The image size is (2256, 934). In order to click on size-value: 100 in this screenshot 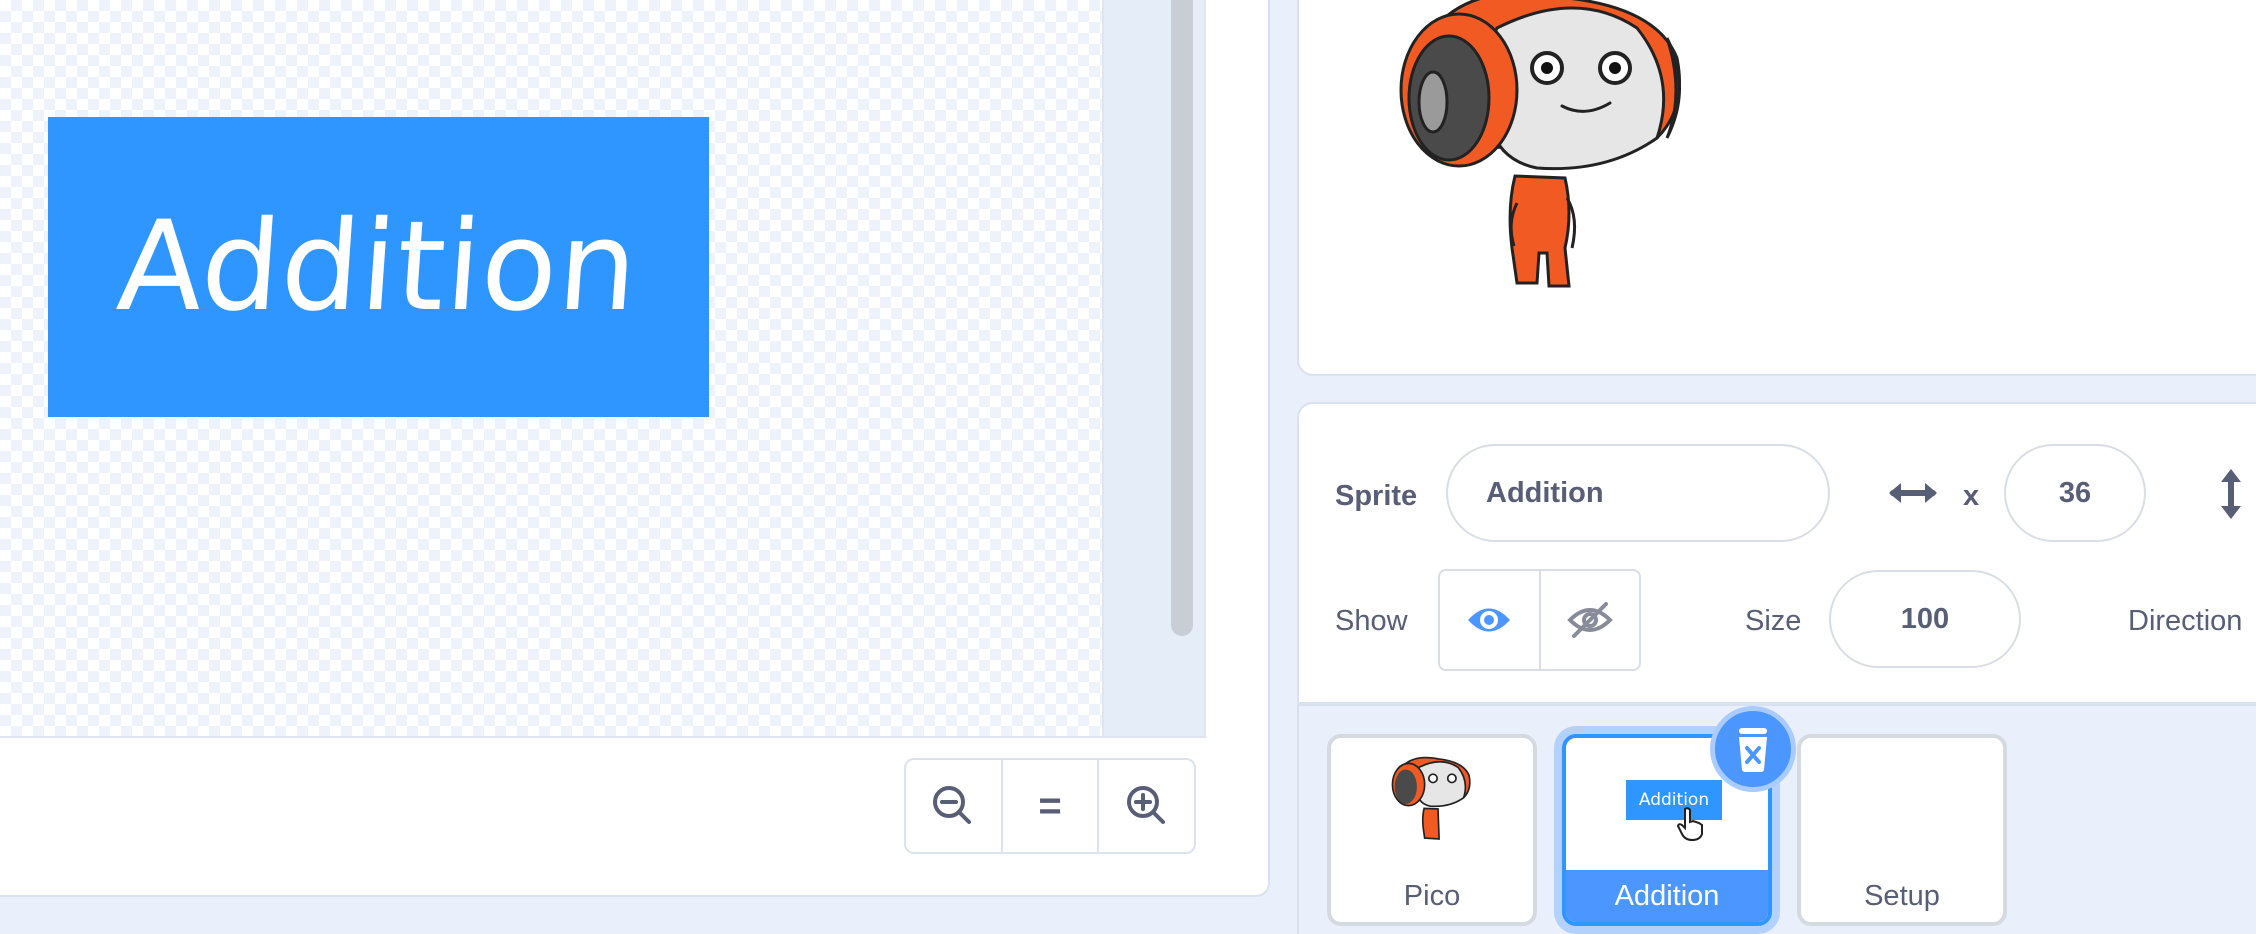, I will do `click(1925, 618)`.